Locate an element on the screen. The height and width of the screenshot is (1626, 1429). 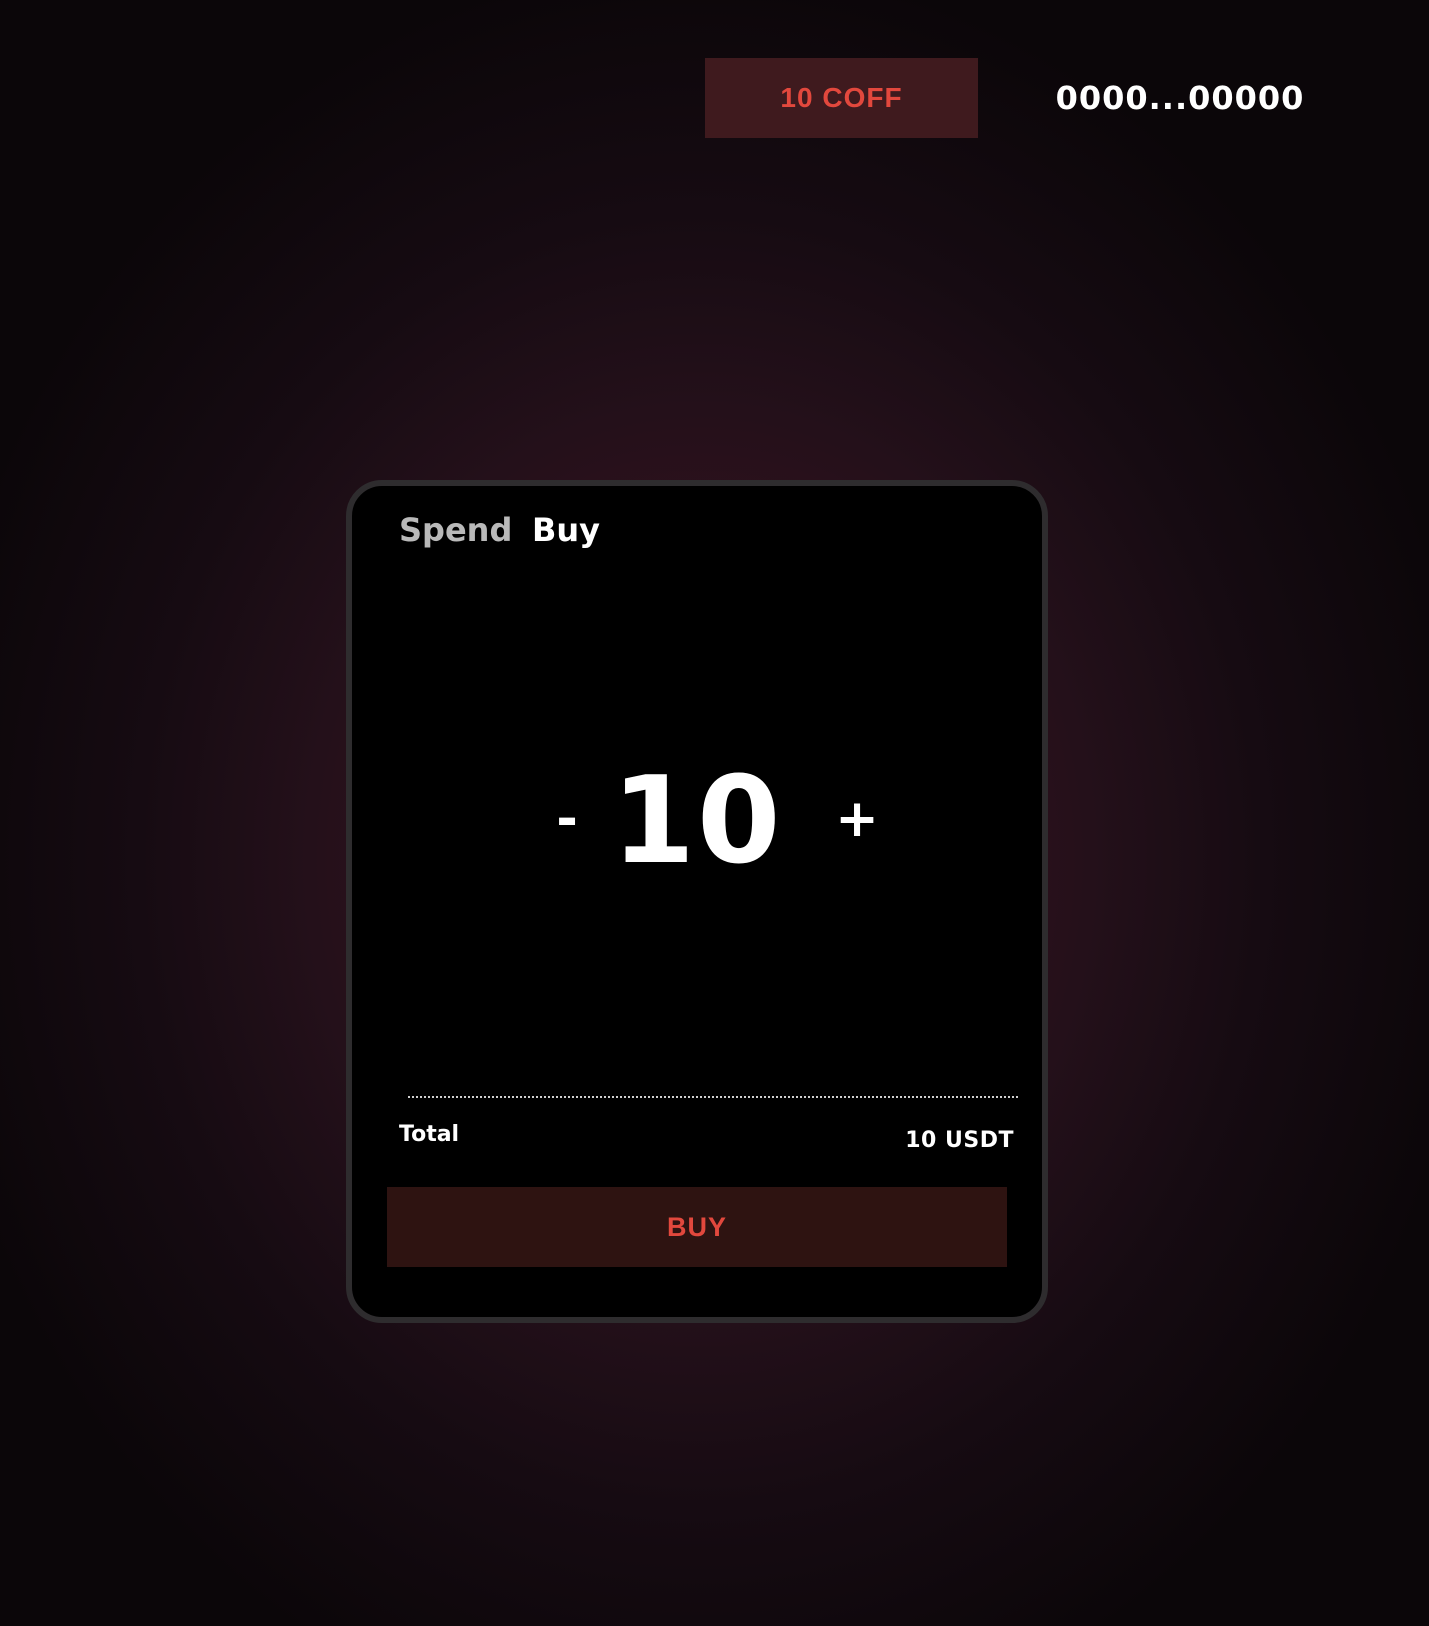
balance-badge: 10 COFF is located at coordinates (841, 98).